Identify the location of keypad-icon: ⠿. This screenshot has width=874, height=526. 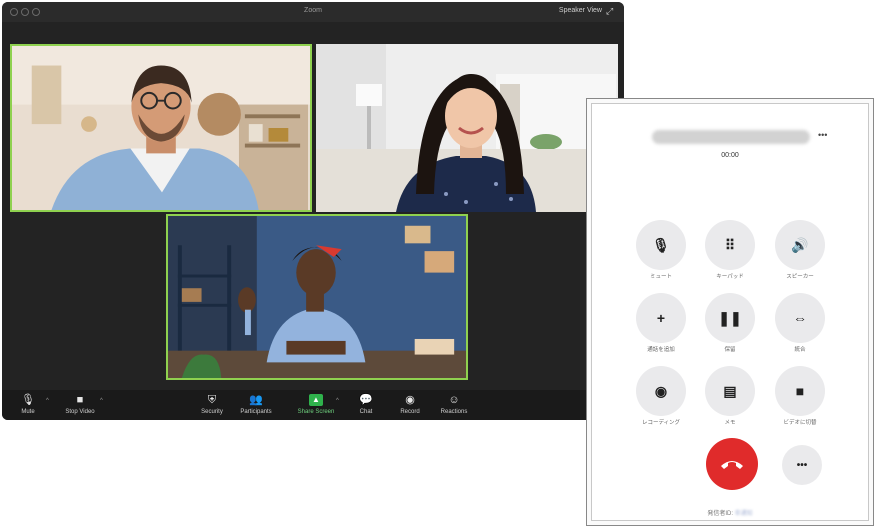
(730, 244).